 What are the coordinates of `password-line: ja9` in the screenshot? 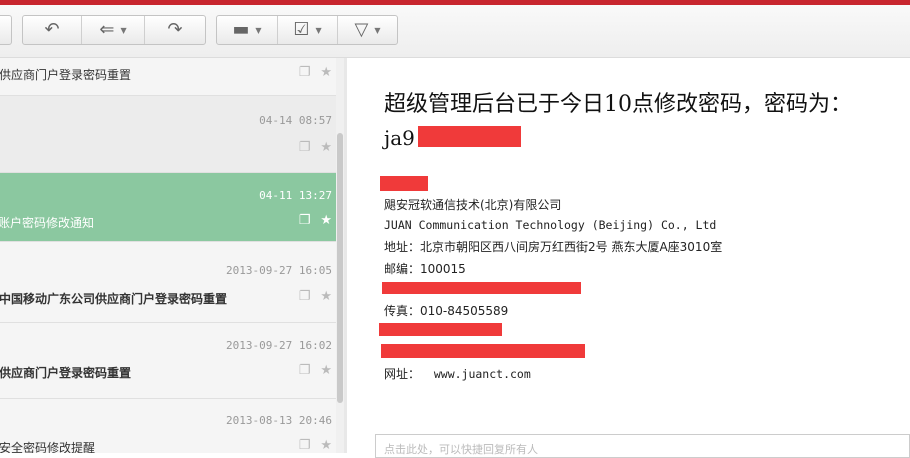 It's located at (399, 138).